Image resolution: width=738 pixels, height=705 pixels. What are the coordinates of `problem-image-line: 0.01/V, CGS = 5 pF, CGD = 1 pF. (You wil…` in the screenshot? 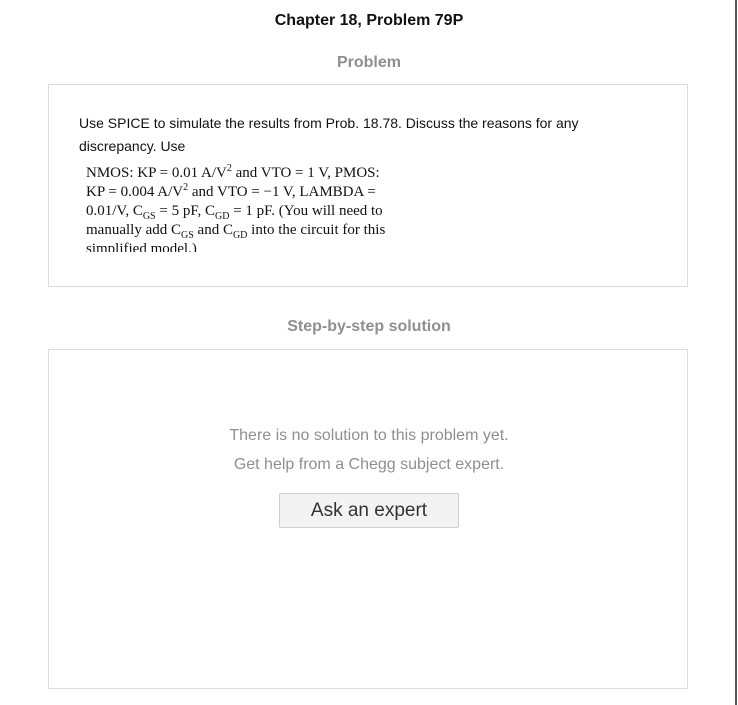 It's located at (234, 212).